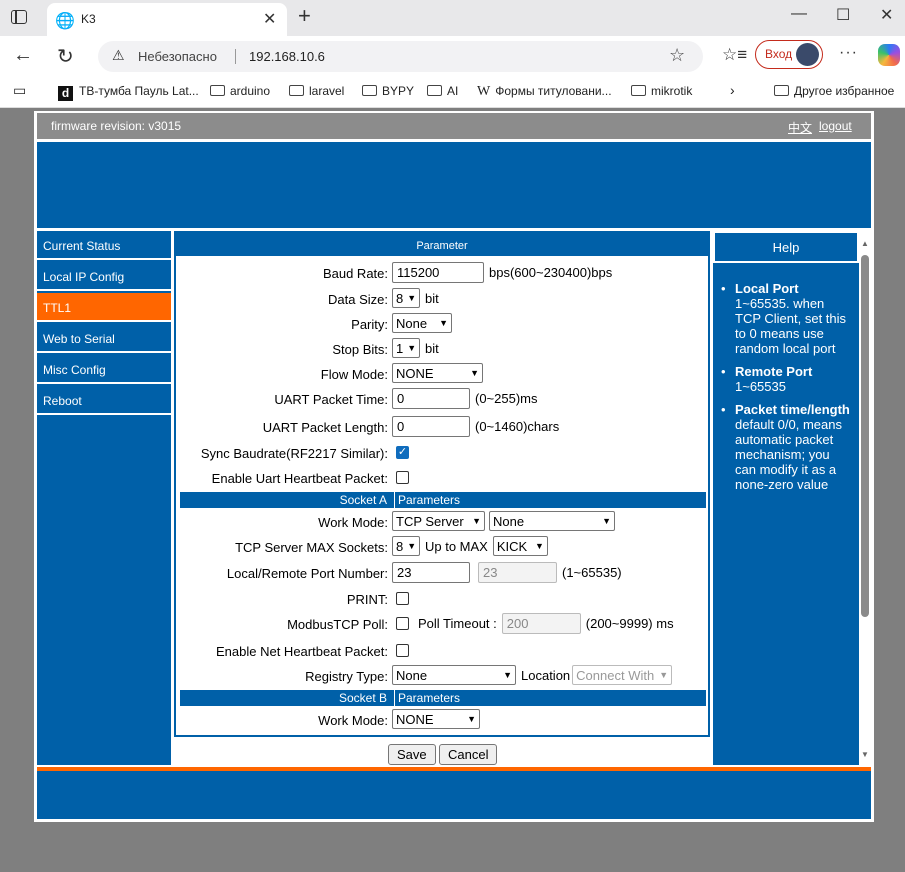  I want to click on stopbits-select: 1 ▼, so click(406, 348).